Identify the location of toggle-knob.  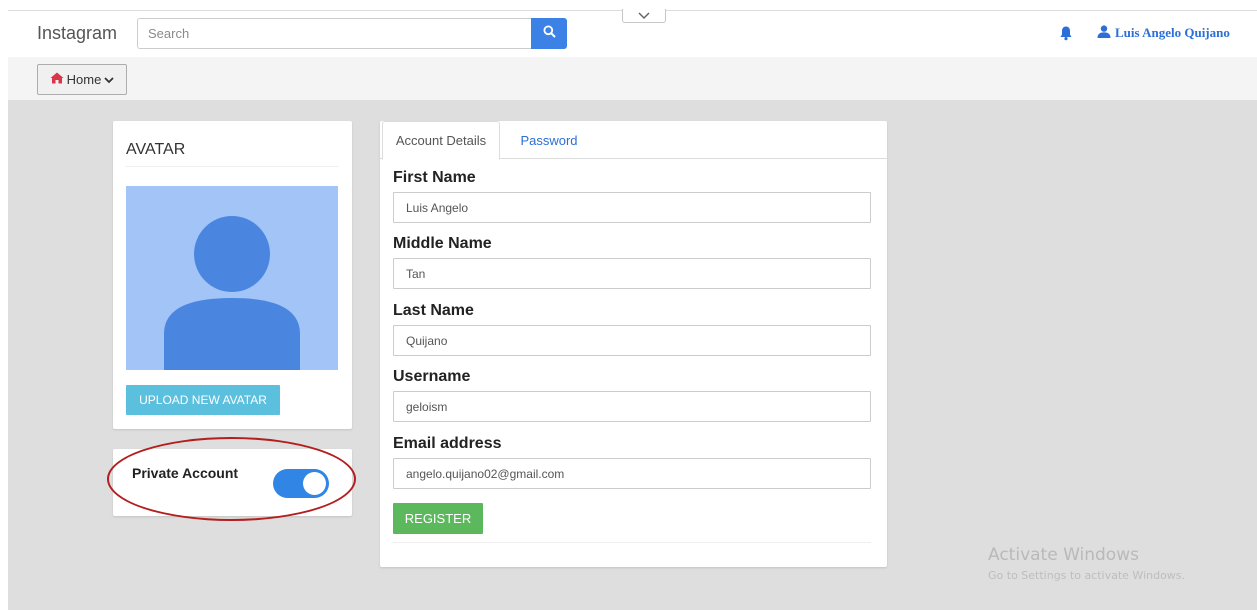
(314, 483).